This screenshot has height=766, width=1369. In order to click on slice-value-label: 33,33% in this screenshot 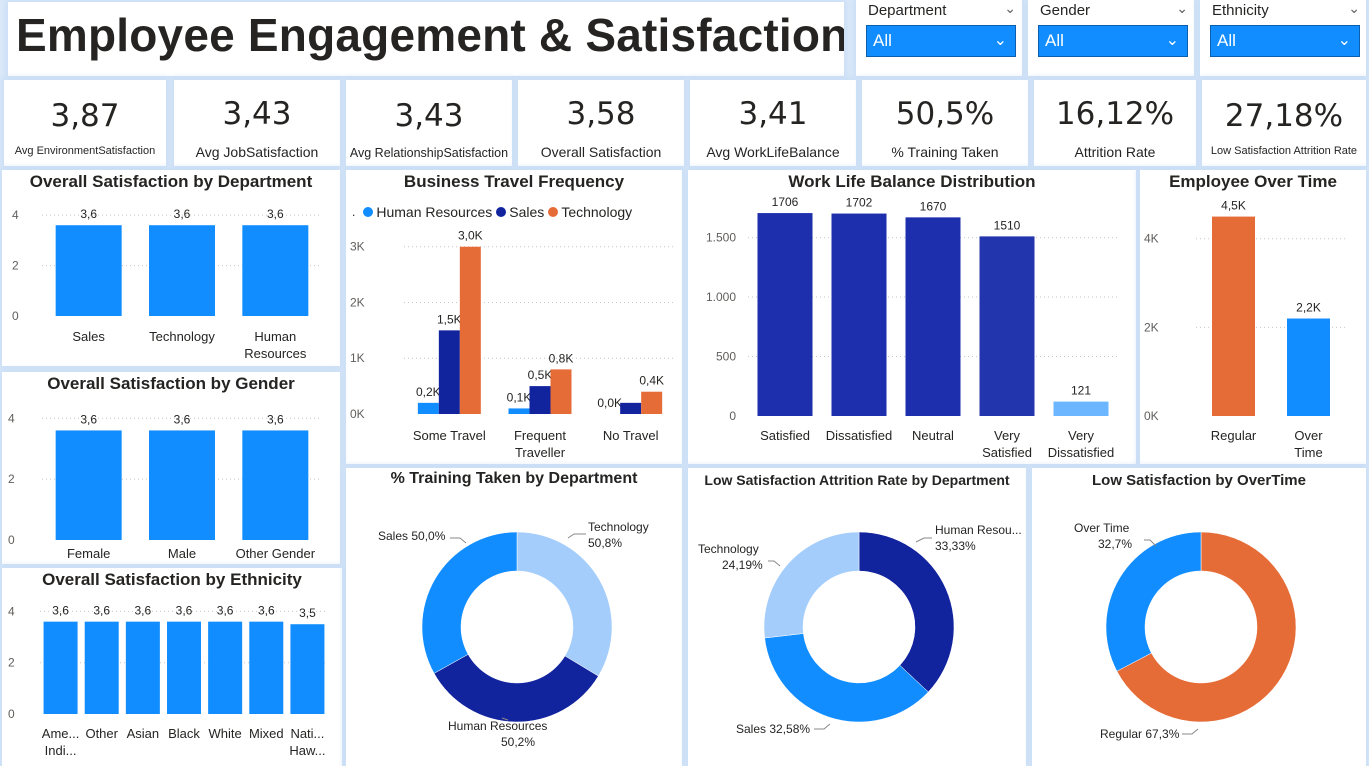, I will do `click(955, 546)`.